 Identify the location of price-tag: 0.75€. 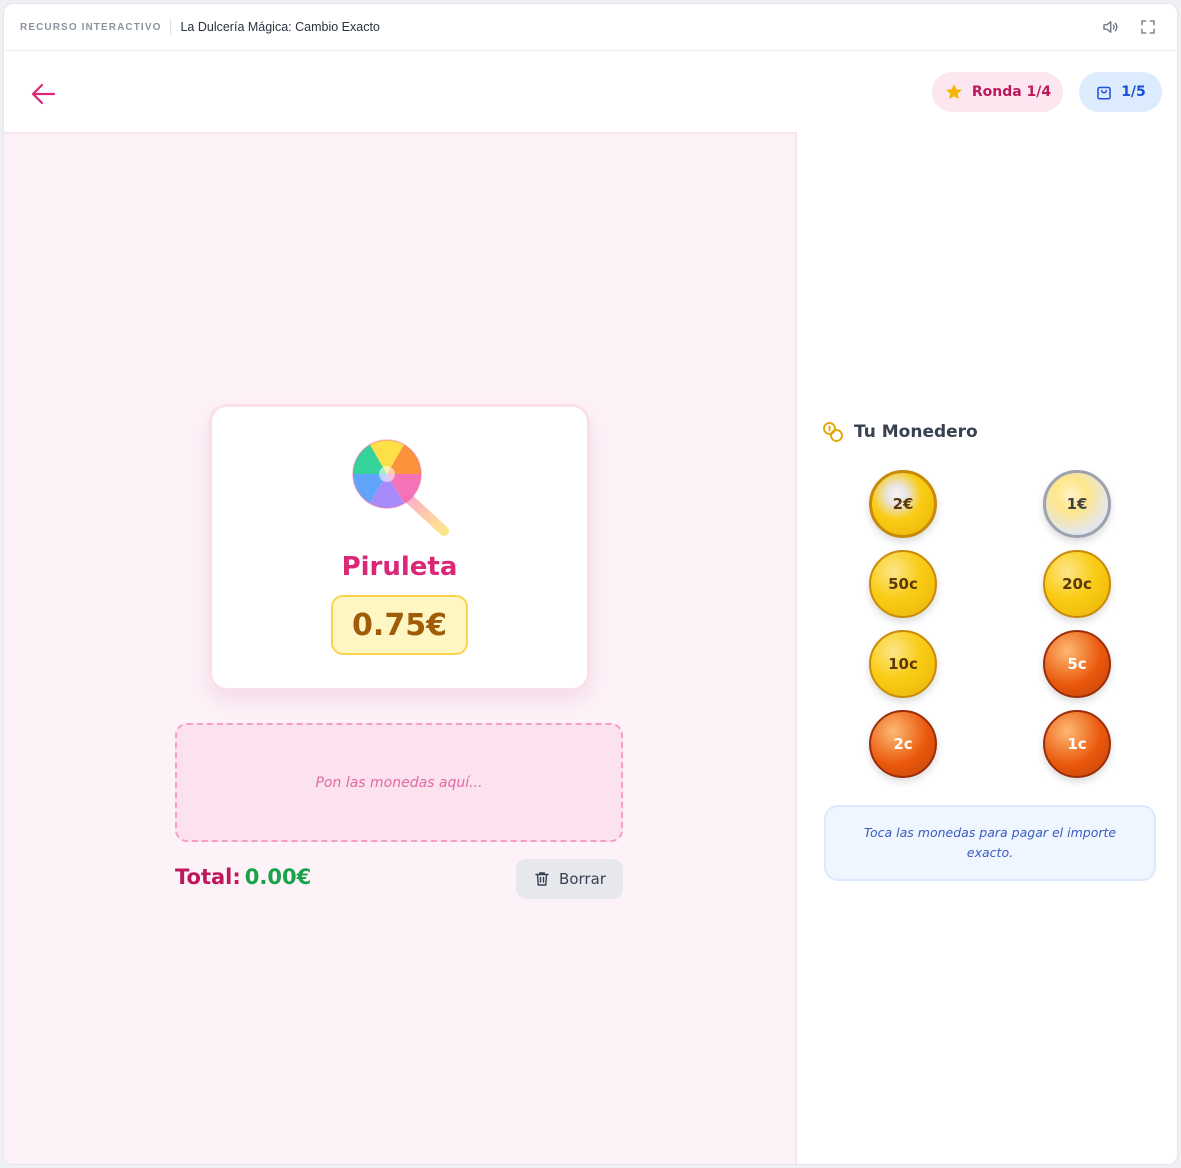
(399, 625).